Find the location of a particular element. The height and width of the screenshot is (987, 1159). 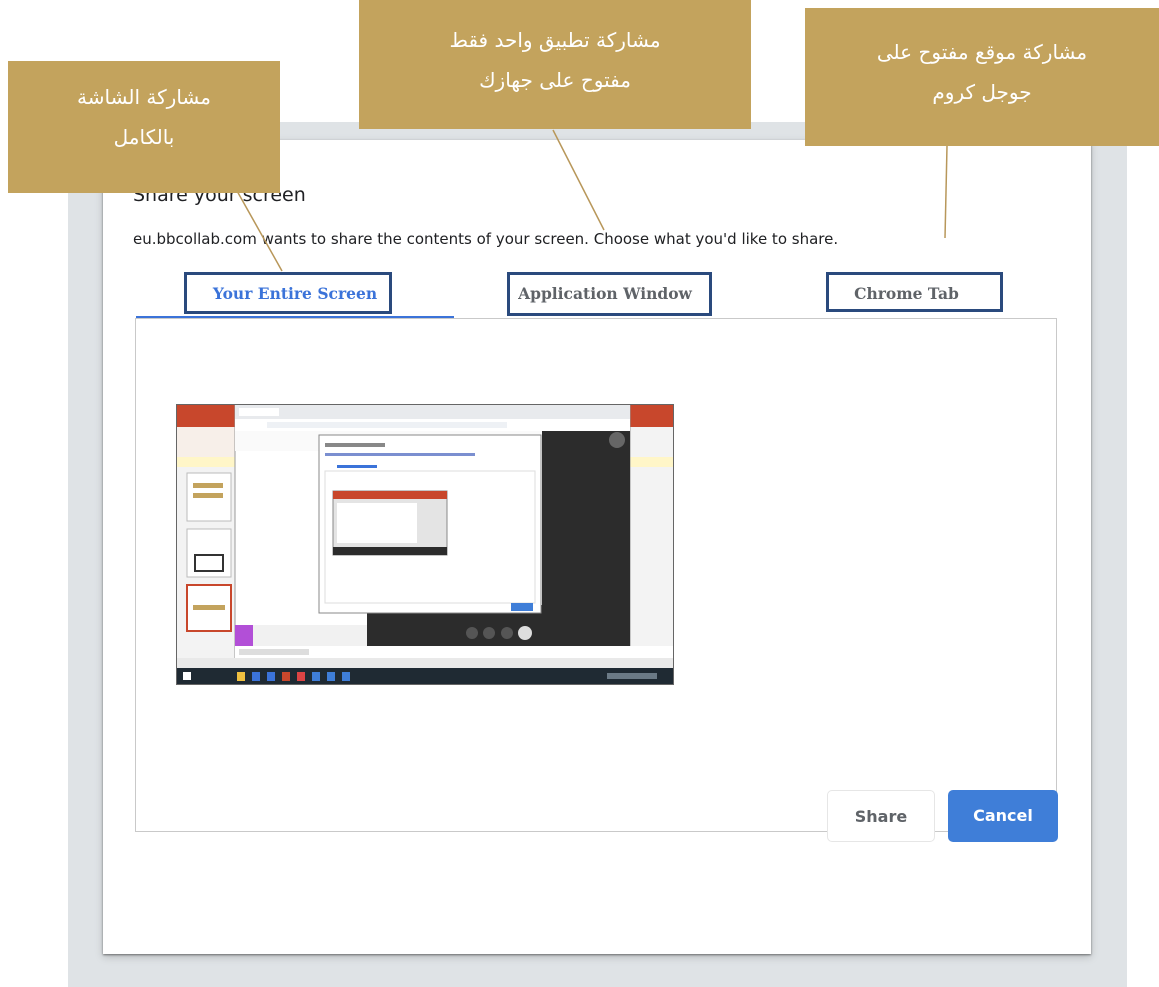

screen-thumbnail-image is located at coordinates (425, 544).